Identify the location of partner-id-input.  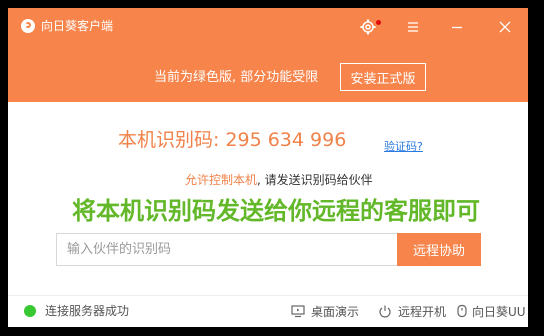
(227, 249).